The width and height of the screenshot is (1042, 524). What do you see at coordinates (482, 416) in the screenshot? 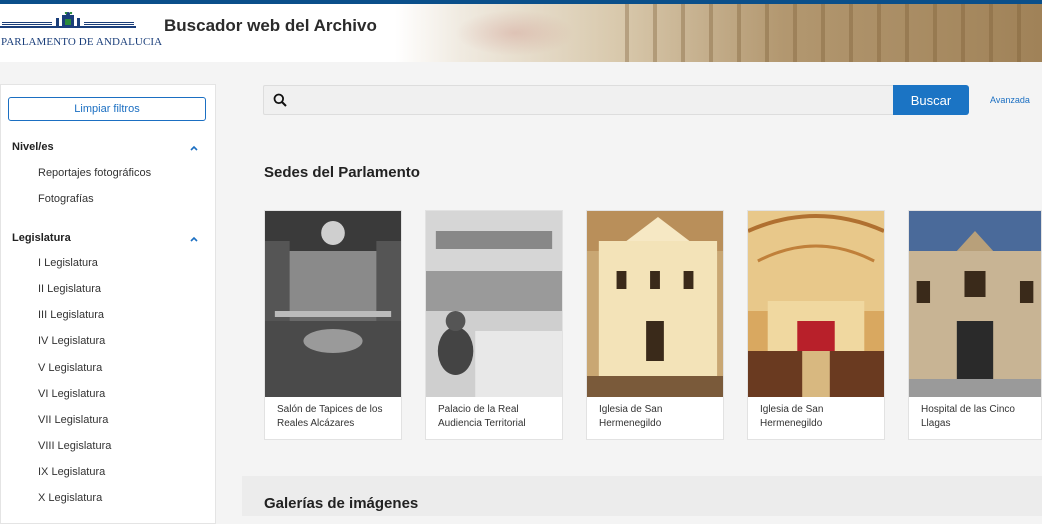
I see `card-caption: Palacio de la Real Audiencia Territorial` at bounding box center [482, 416].